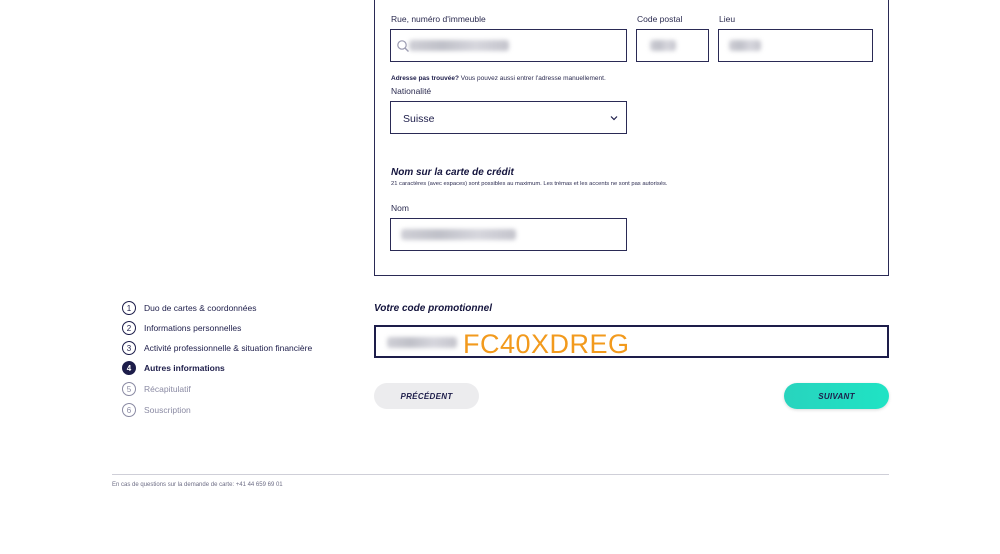  I want to click on step-label: Informations personnelles, so click(193, 328).